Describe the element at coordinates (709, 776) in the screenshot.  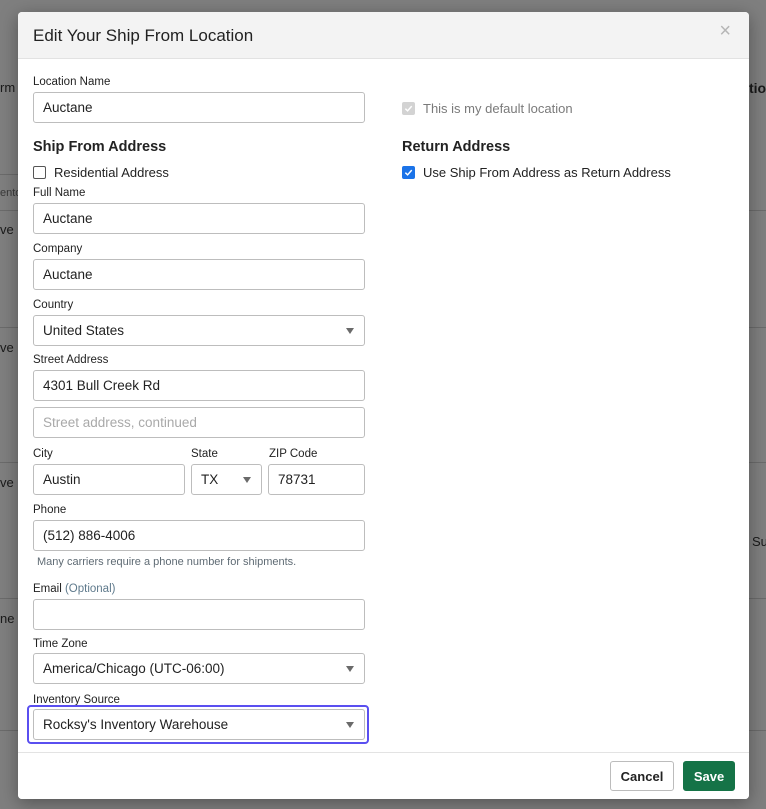
I see `save-button: Save` at that location.